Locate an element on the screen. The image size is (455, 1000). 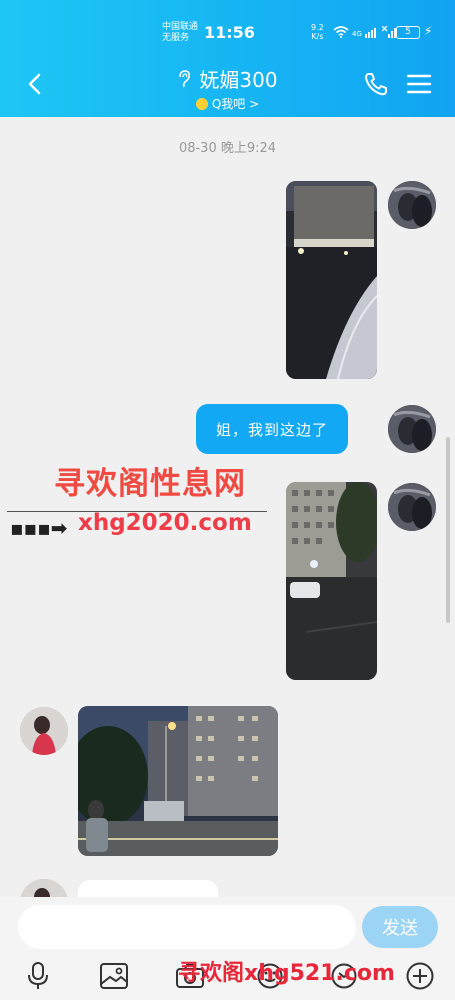
nav-bar: 妩媚300 Q我吧 > is located at coordinates (227, 86).